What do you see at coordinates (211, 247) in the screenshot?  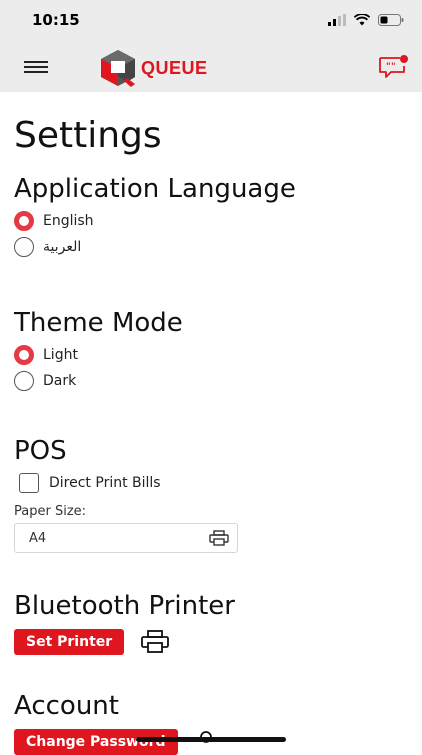 I see `language-option-arabic: العربية` at bounding box center [211, 247].